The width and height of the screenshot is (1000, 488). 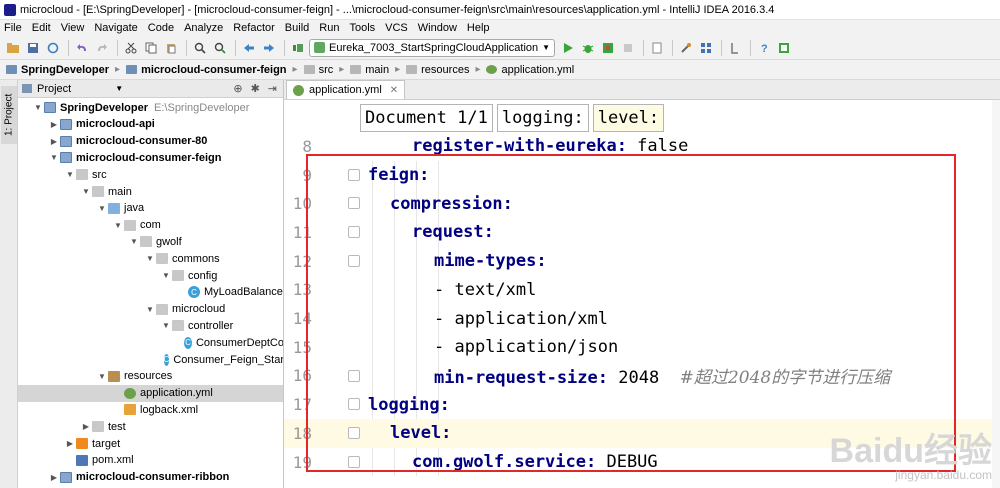 What do you see at coordinates (642, 232) in the screenshot?
I see `code-line: 11 request:` at bounding box center [642, 232].